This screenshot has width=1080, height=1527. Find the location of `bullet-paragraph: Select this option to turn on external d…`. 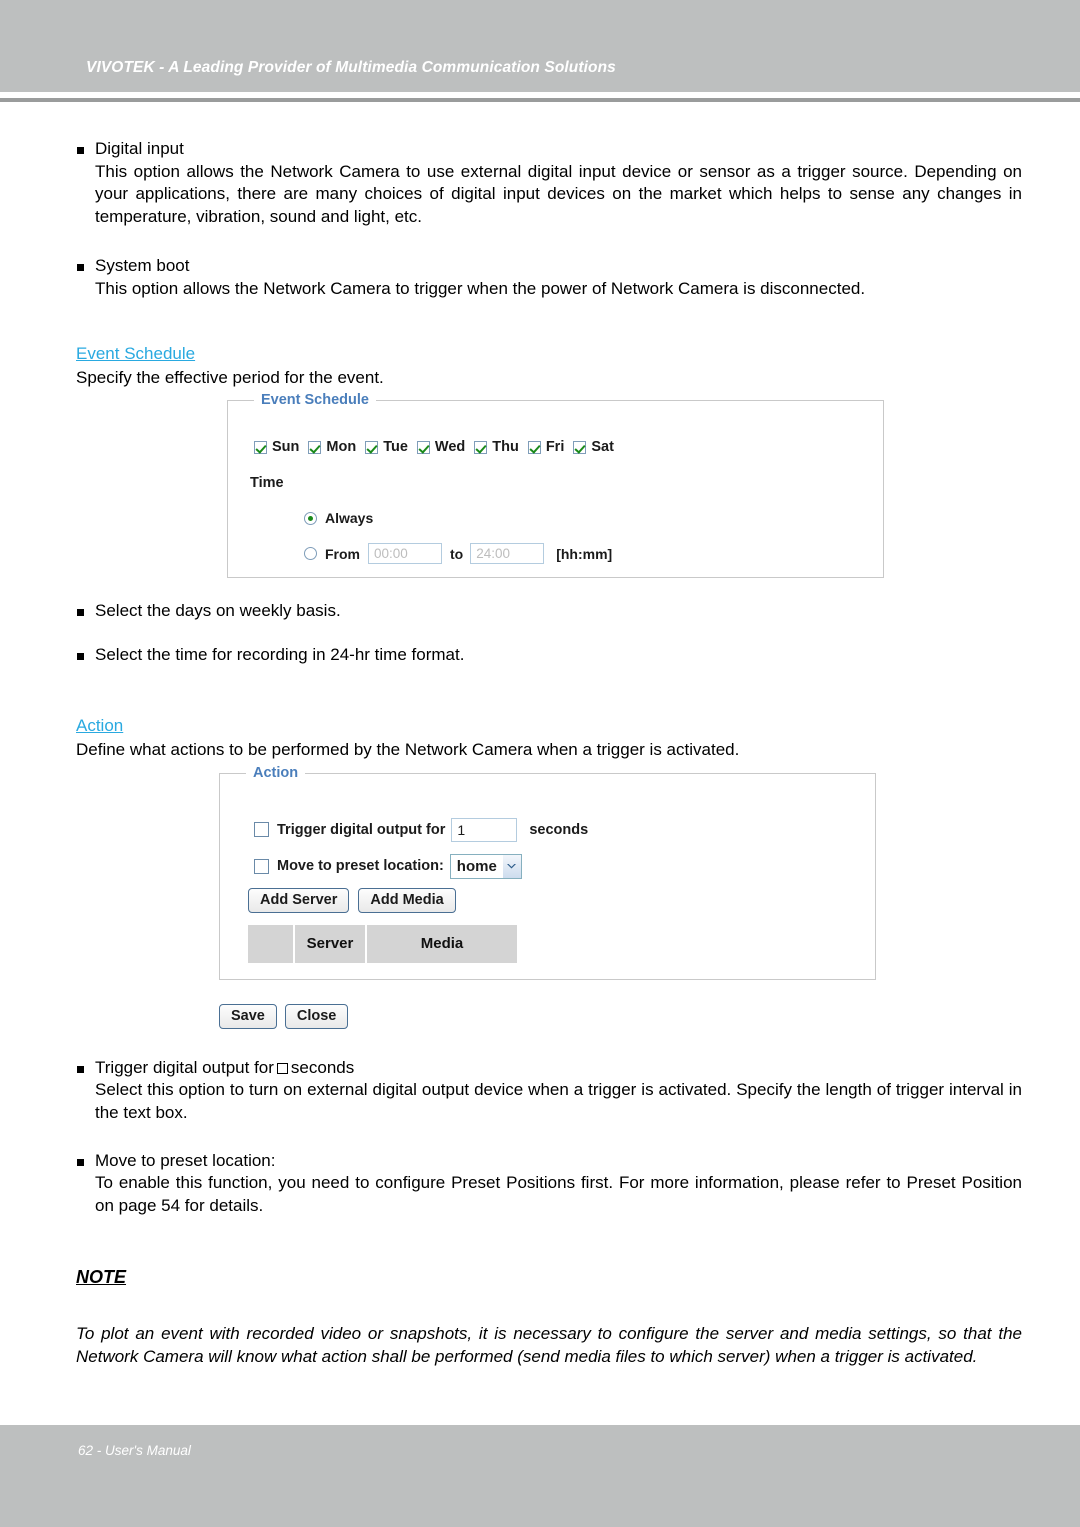

bullet-paragraph: Select this option to turn on external d… is located at coordinates (558, 1101).